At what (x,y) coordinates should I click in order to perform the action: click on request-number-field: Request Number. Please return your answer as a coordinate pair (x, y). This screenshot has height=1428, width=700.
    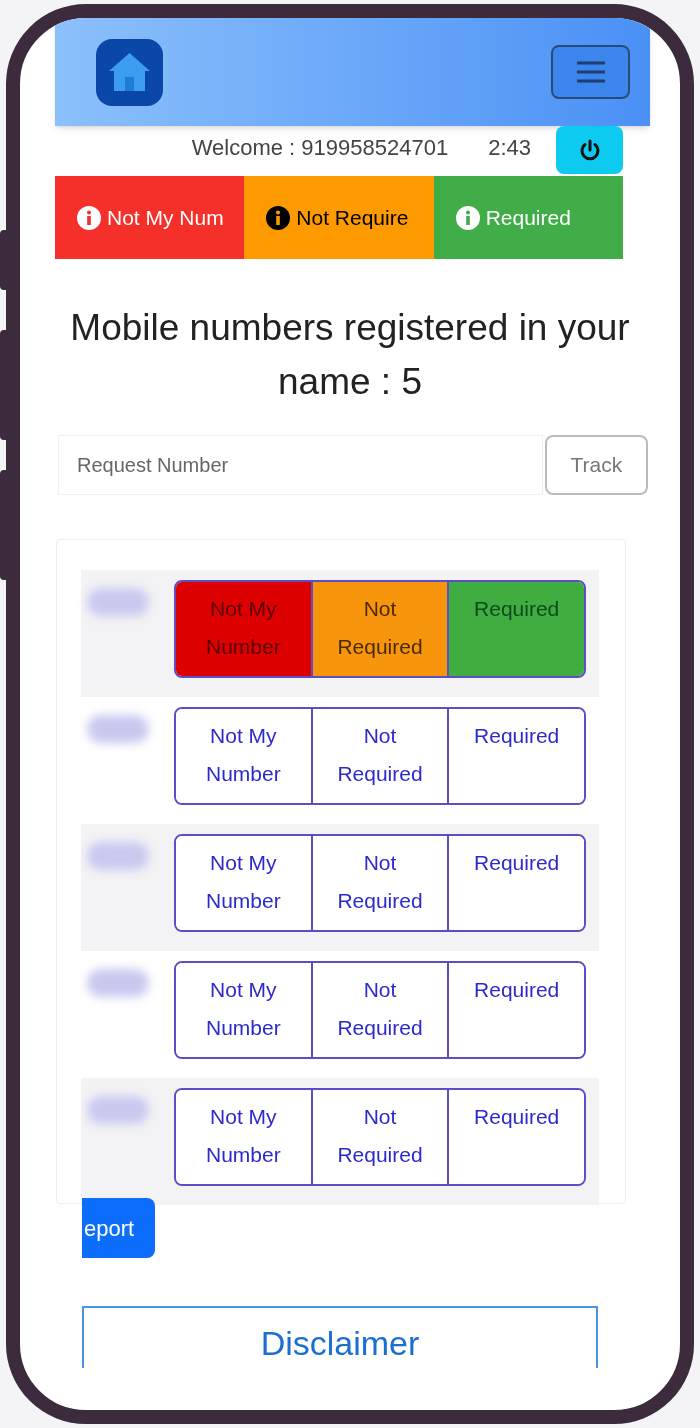
    Looking at the image, I should click on (300, 465).